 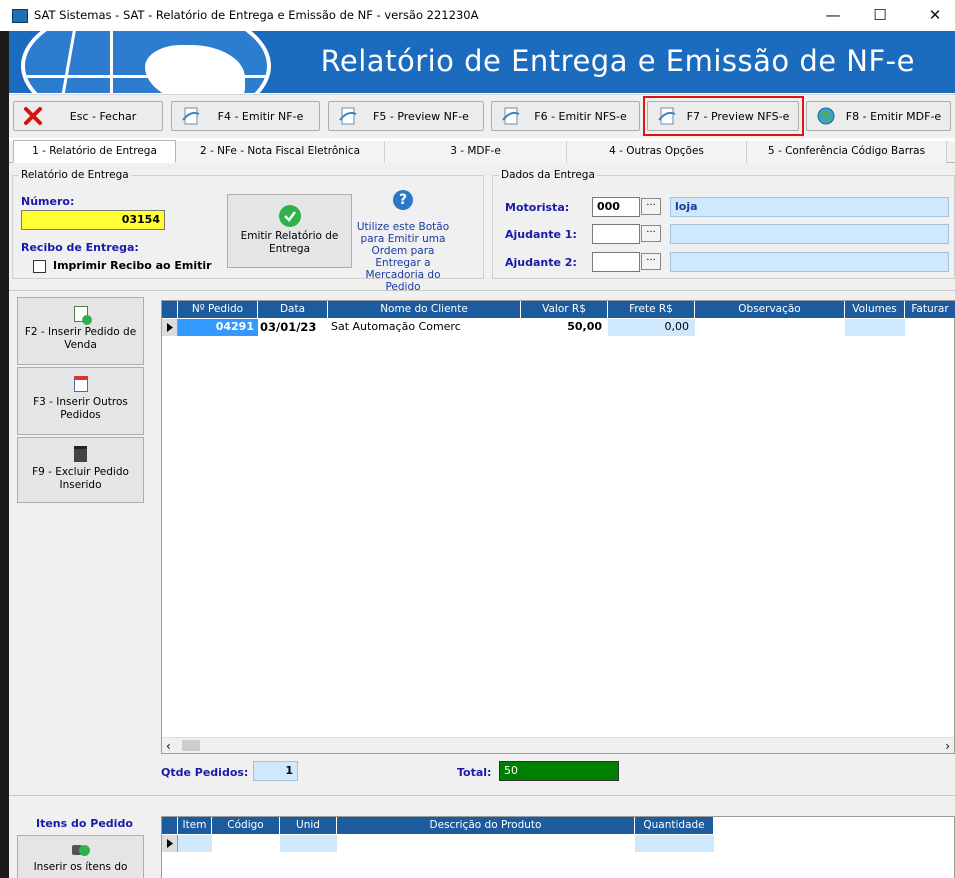 I want to click on esc-close-button: Esc - Fechar, so click(x=88, y=116).